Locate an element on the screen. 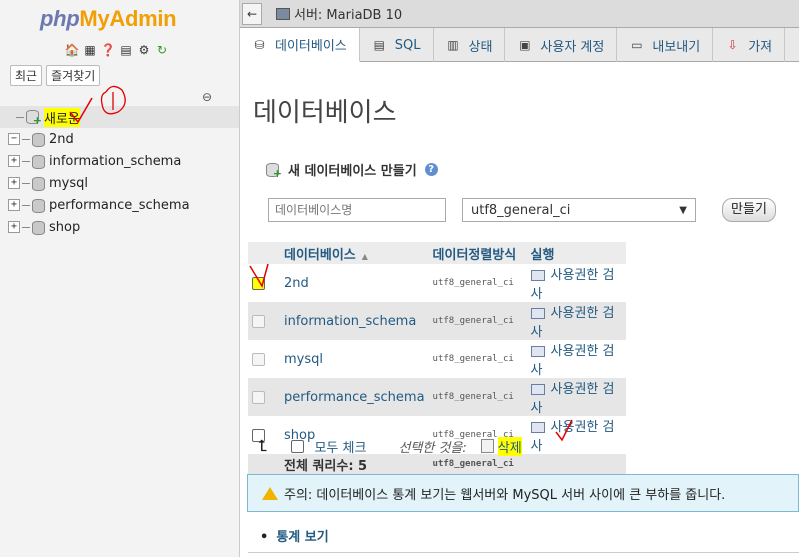 The height and width of the screenshot is (557, 799). tree-item-information-schema: + information_schema is located at coordinates (119, 161).